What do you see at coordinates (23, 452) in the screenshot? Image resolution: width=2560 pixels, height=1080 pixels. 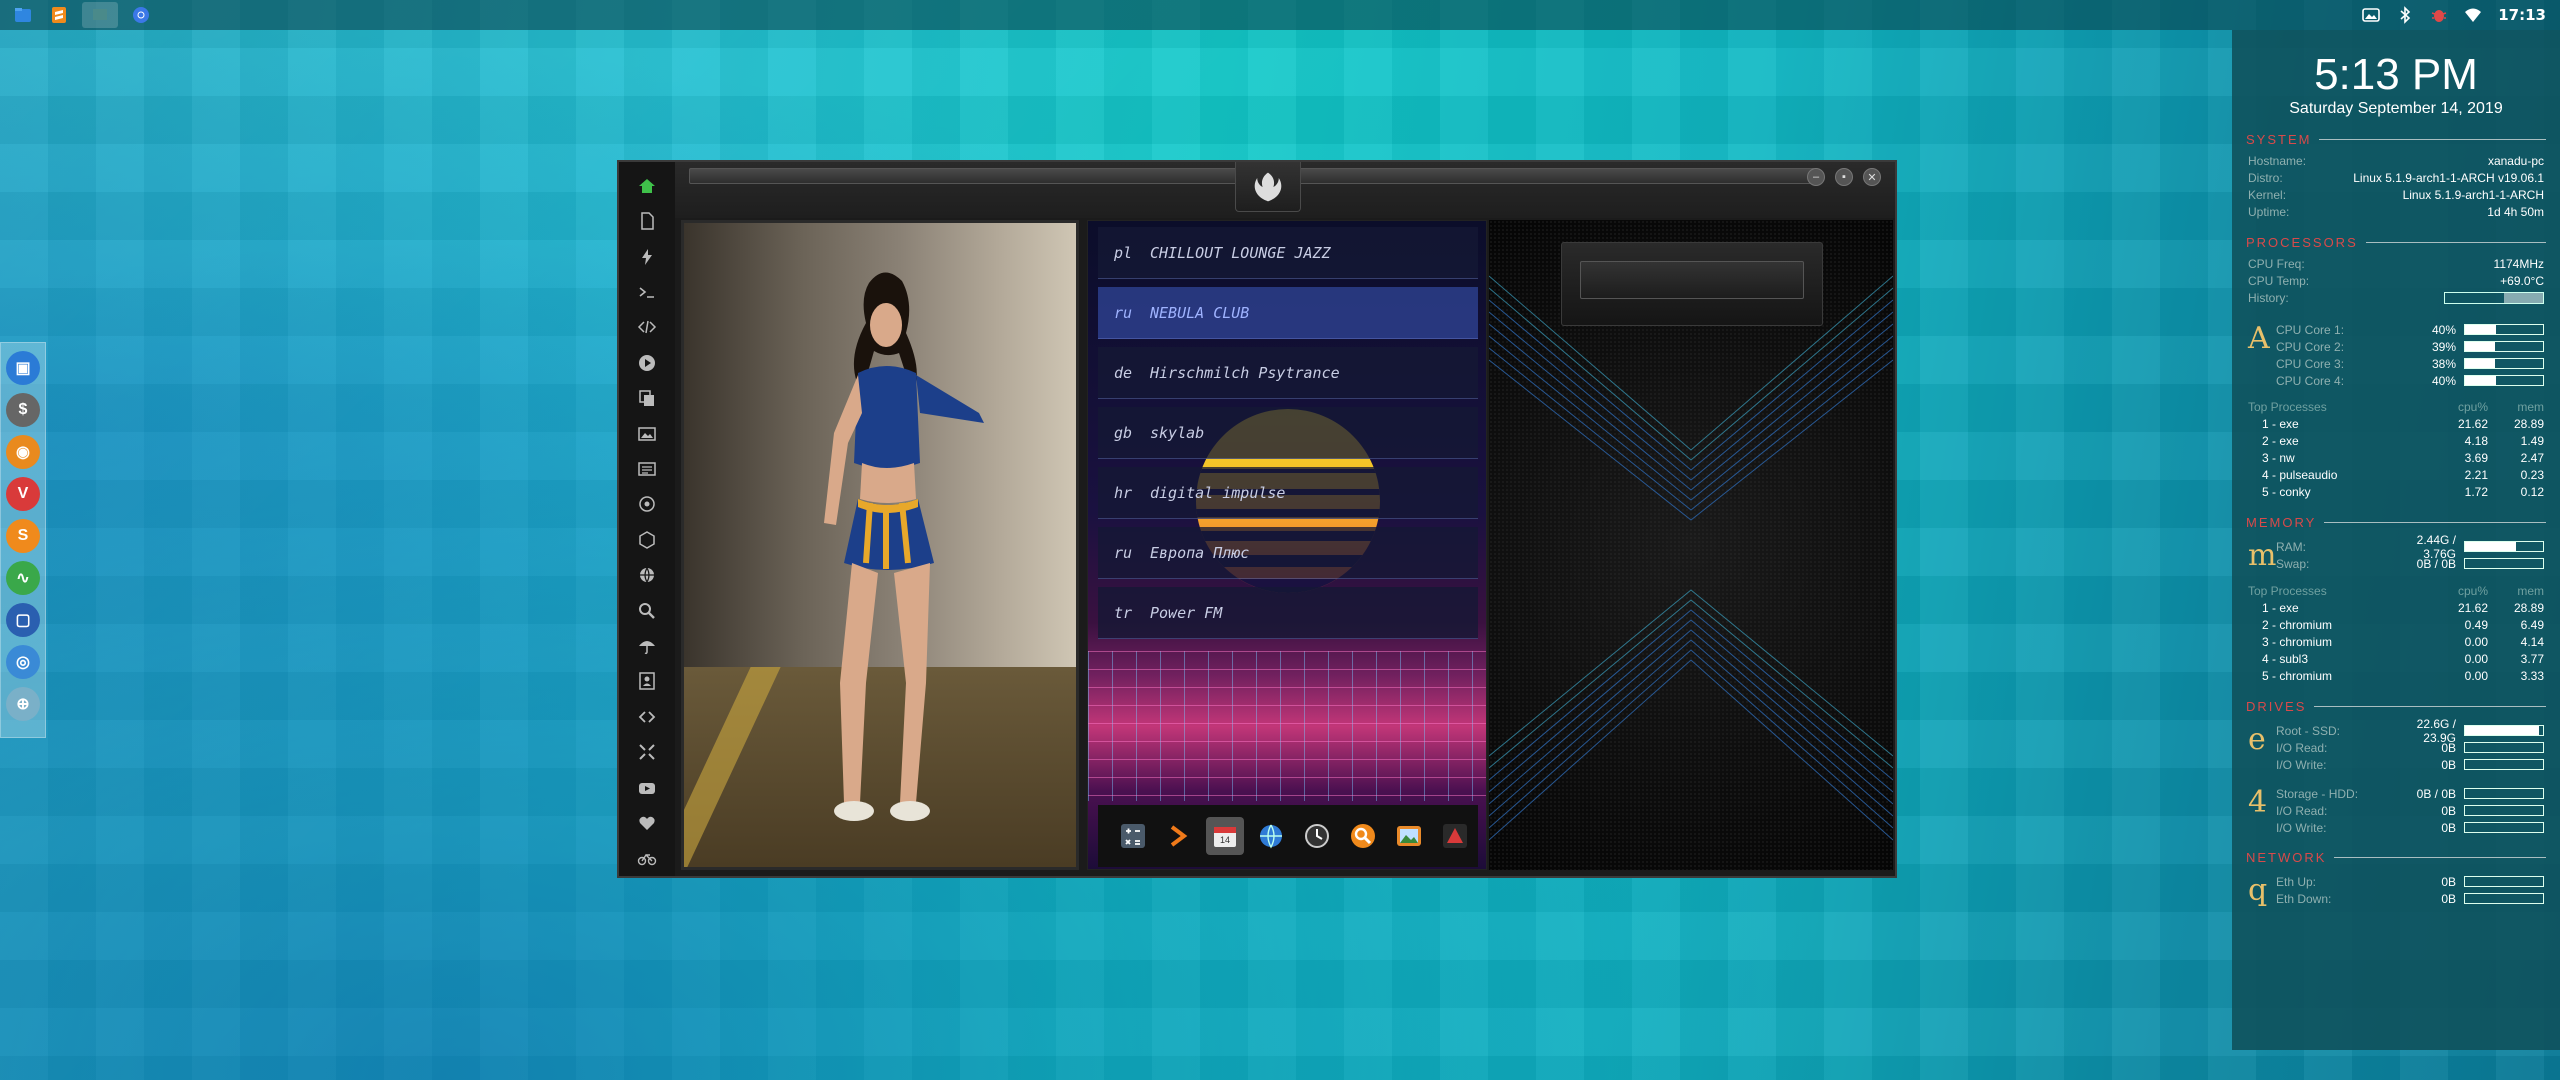 I see `ubuntu-icon: ◉` at bounding box center [23, 452].